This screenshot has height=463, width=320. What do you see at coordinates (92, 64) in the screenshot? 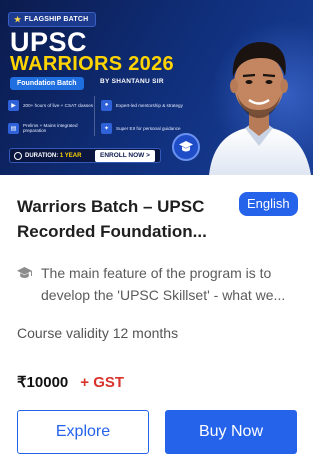
I see `banner-title-warriors: WARRIORS 2026` at bounding box center [92, 64].